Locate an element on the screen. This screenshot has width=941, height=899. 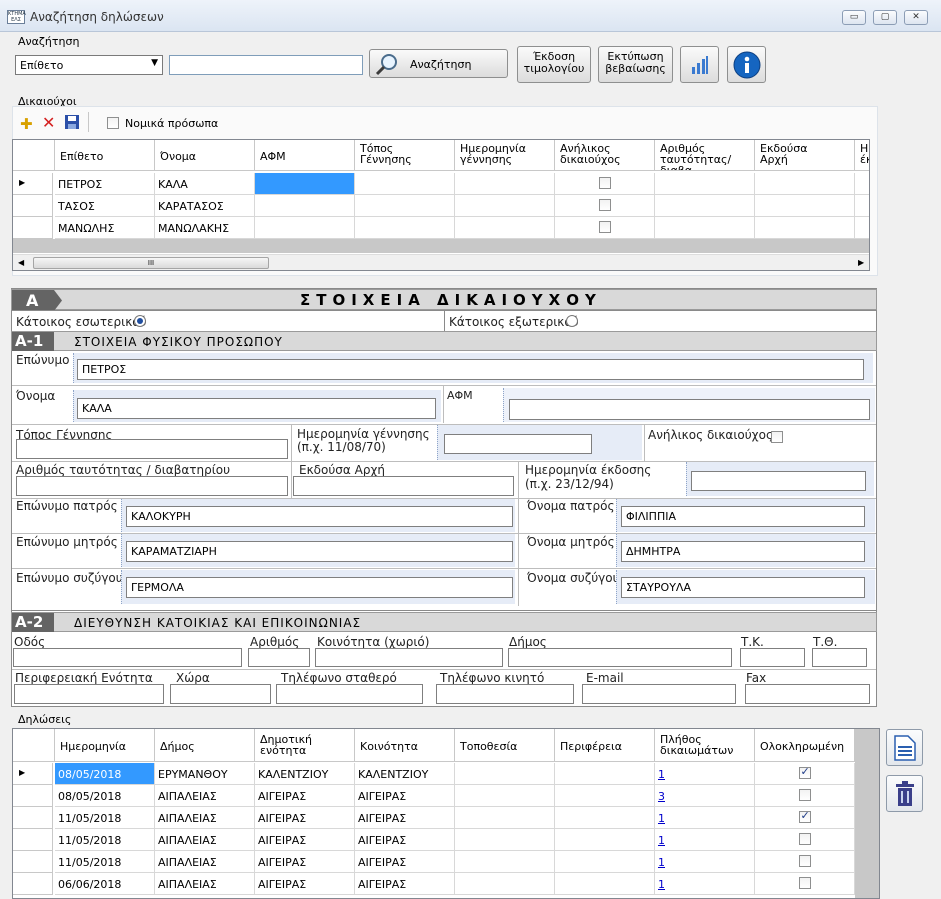
scroll-left-icon: ◀ is located at coordinates (21, 262).